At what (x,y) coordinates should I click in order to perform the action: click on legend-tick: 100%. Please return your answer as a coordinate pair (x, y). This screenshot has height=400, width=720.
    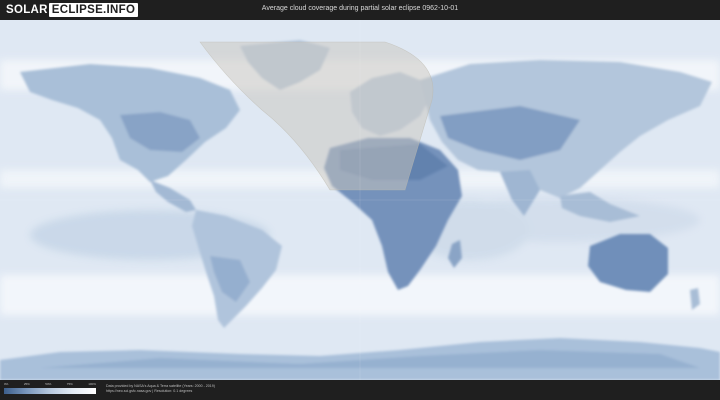
    Looking at the image, I should click on (92, 384).